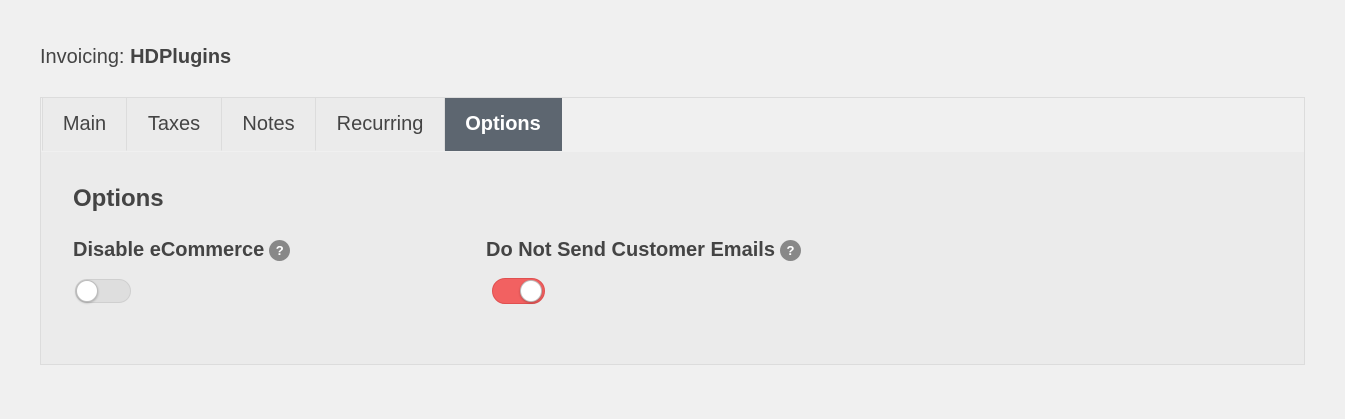 Image resolution: width=1345 pixels, height=419 pixels. I want to click on option-label-row: Do Not Send Customer Emails ?, so click(643, 250).